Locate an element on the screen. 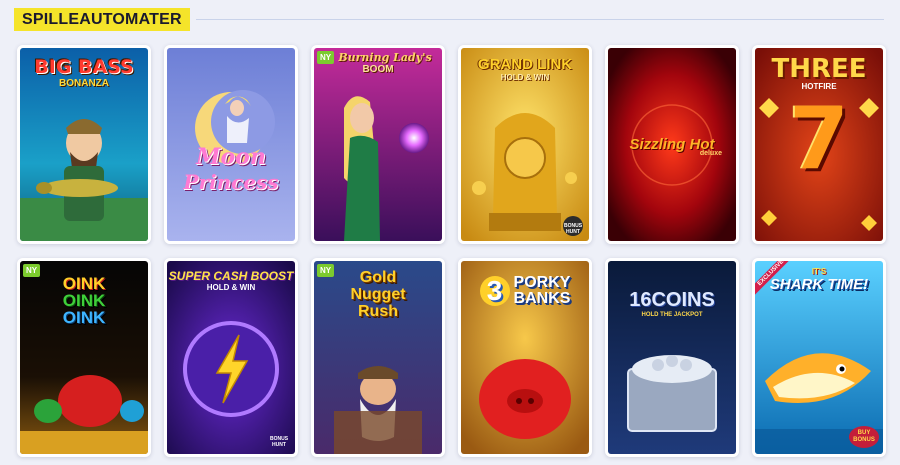 The width and height of the screenshot is (900, 465). game-logo-line: BOOM is located at coordinates (378, 69).